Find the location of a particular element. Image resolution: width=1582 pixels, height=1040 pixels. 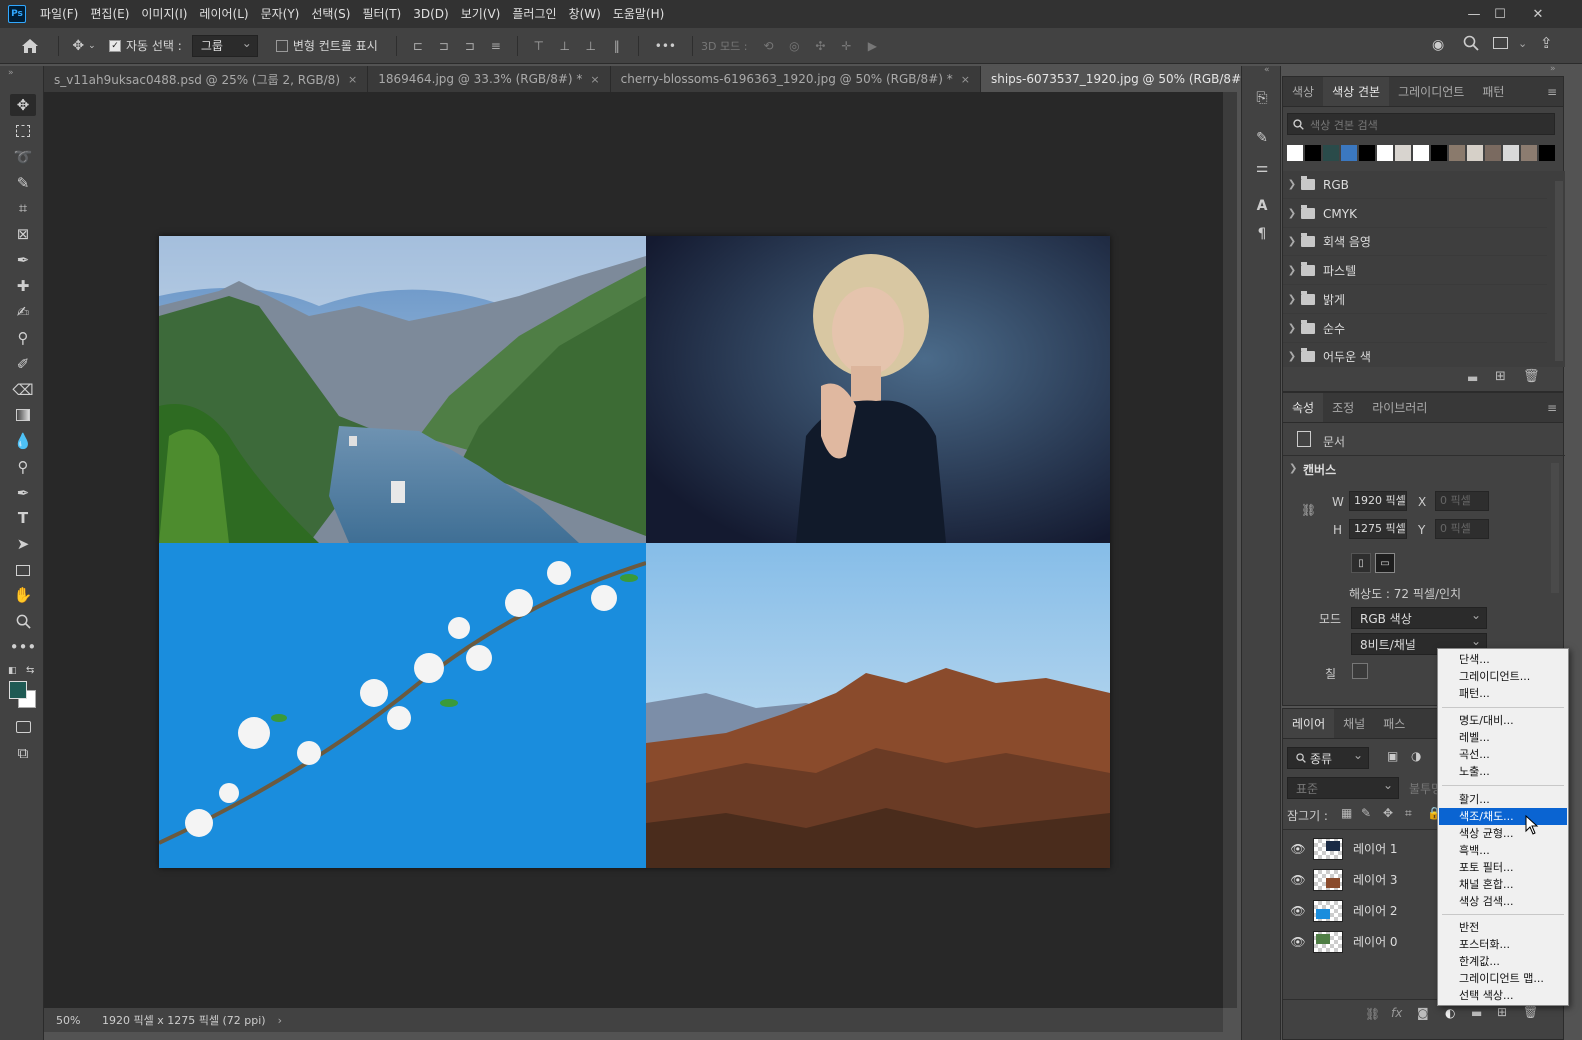

more-options-button: ••• is located at coordinates (665, 46).